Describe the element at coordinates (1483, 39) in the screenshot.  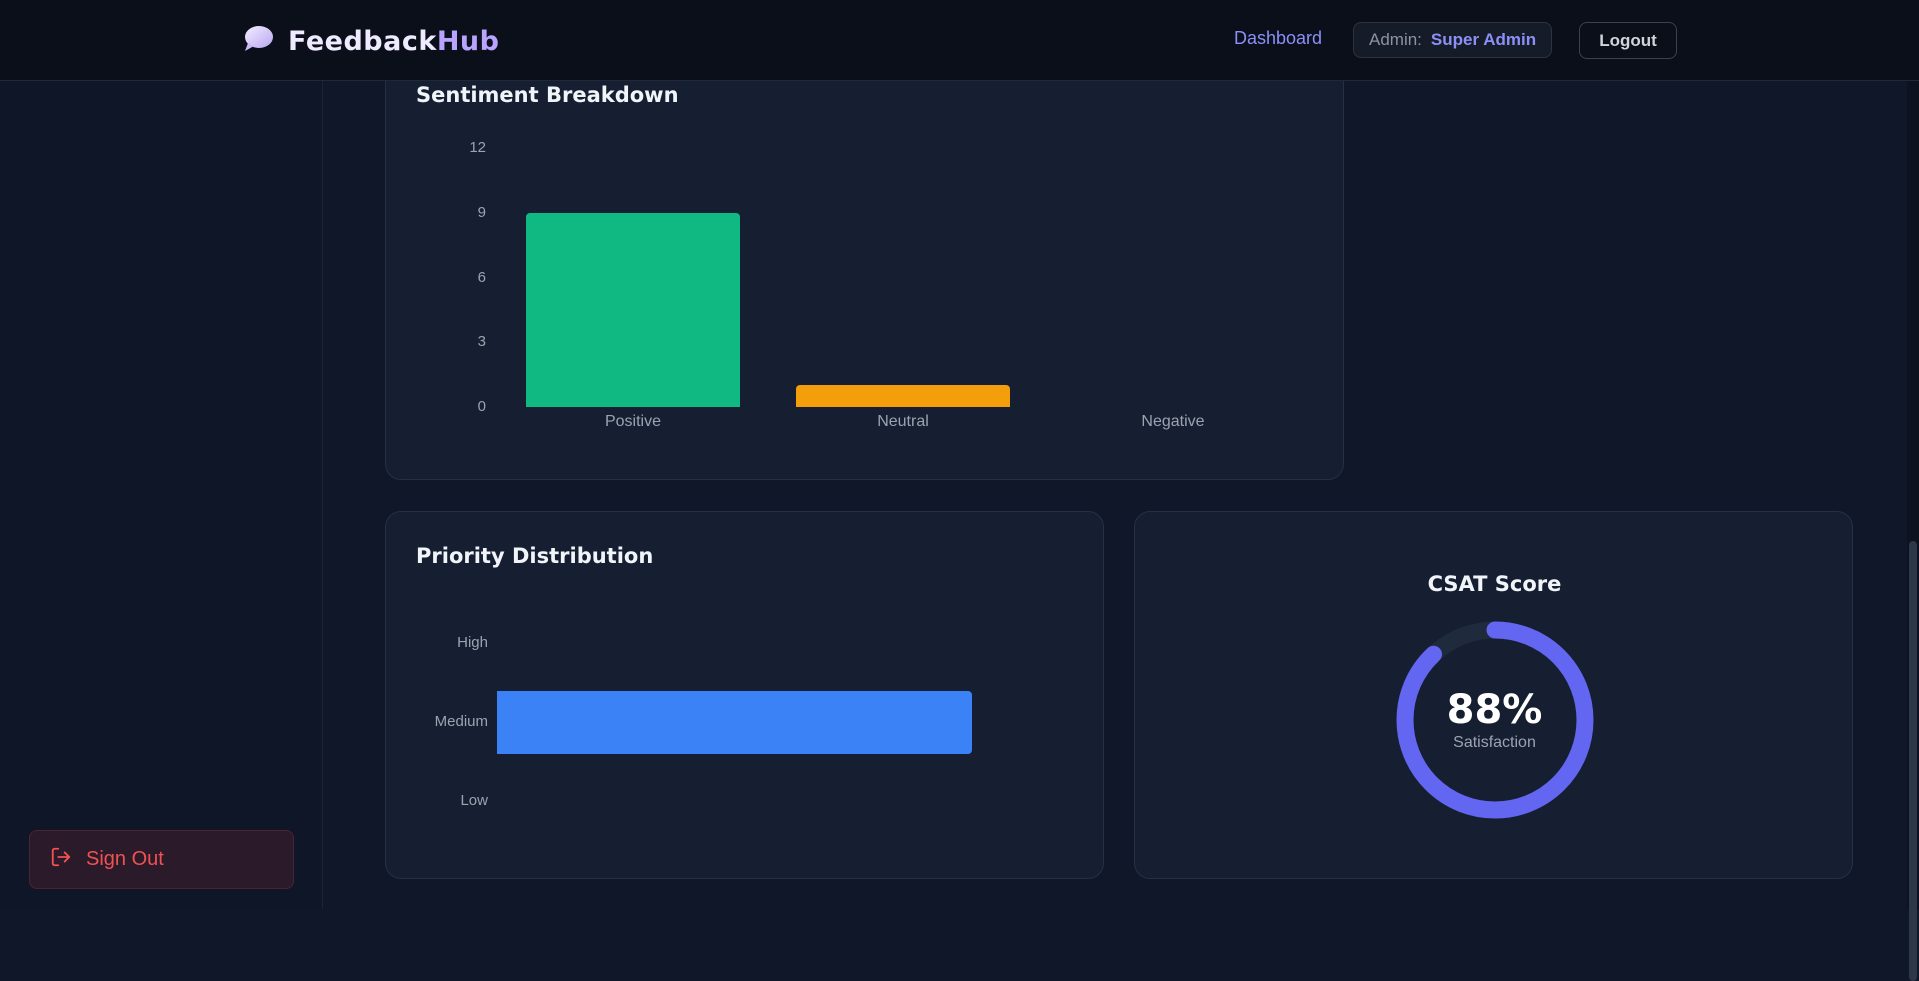
I see `admin-name: Super Admin` at that location.